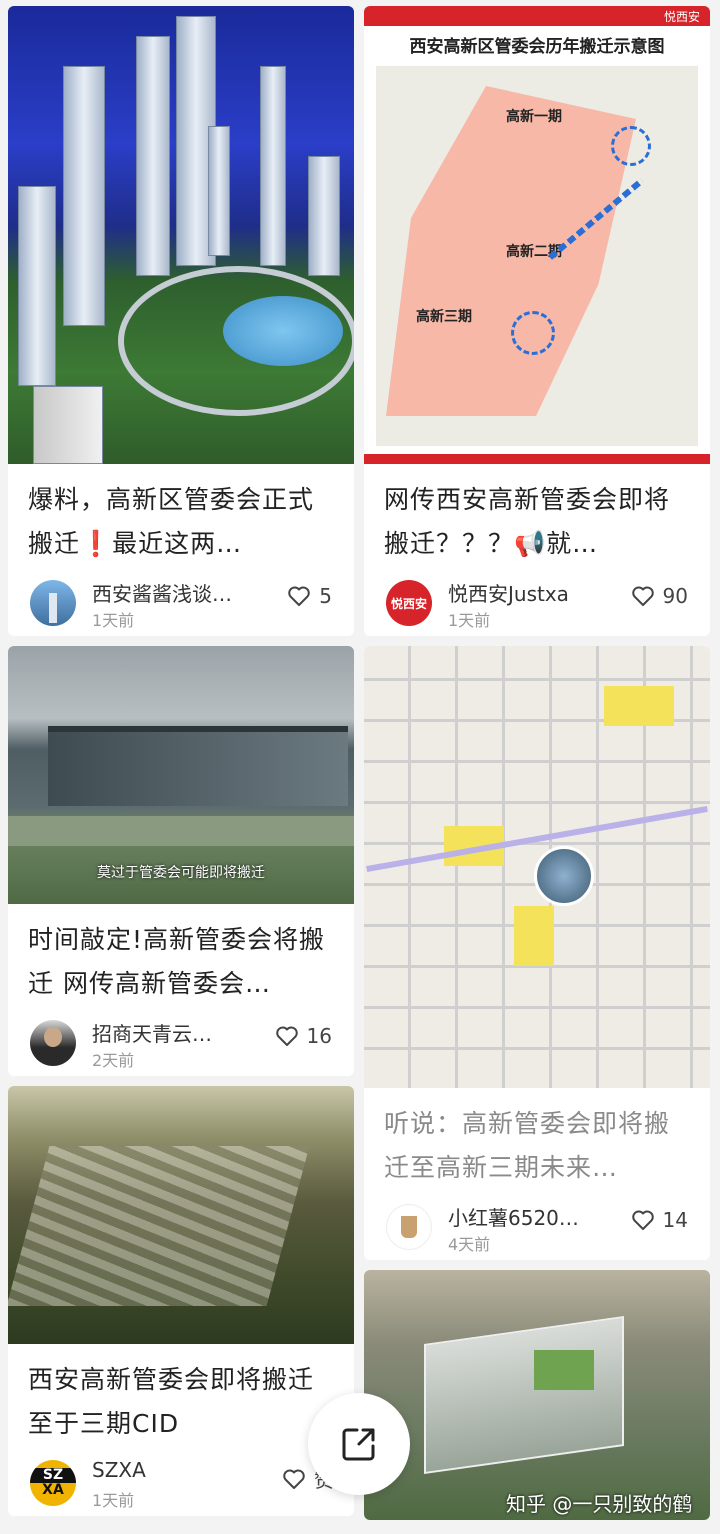 Image resolution: width=720 pixels, height=1534 pixels. What do you see at coordinates (181, 831) in the screenshot?
I see `ground-shape` at bounding box center [181, 831].